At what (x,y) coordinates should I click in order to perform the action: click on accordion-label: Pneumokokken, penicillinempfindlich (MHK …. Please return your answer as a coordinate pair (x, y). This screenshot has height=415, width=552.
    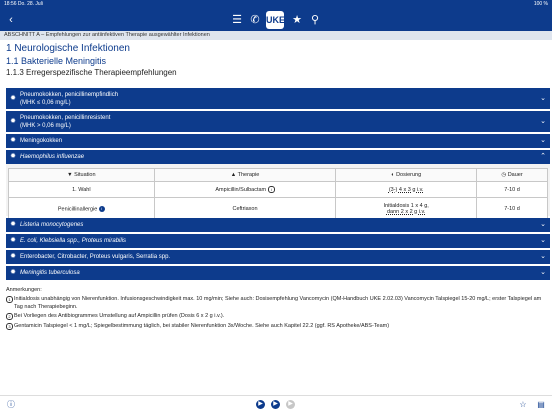
    Looking at the image, I should click on (69, 98).